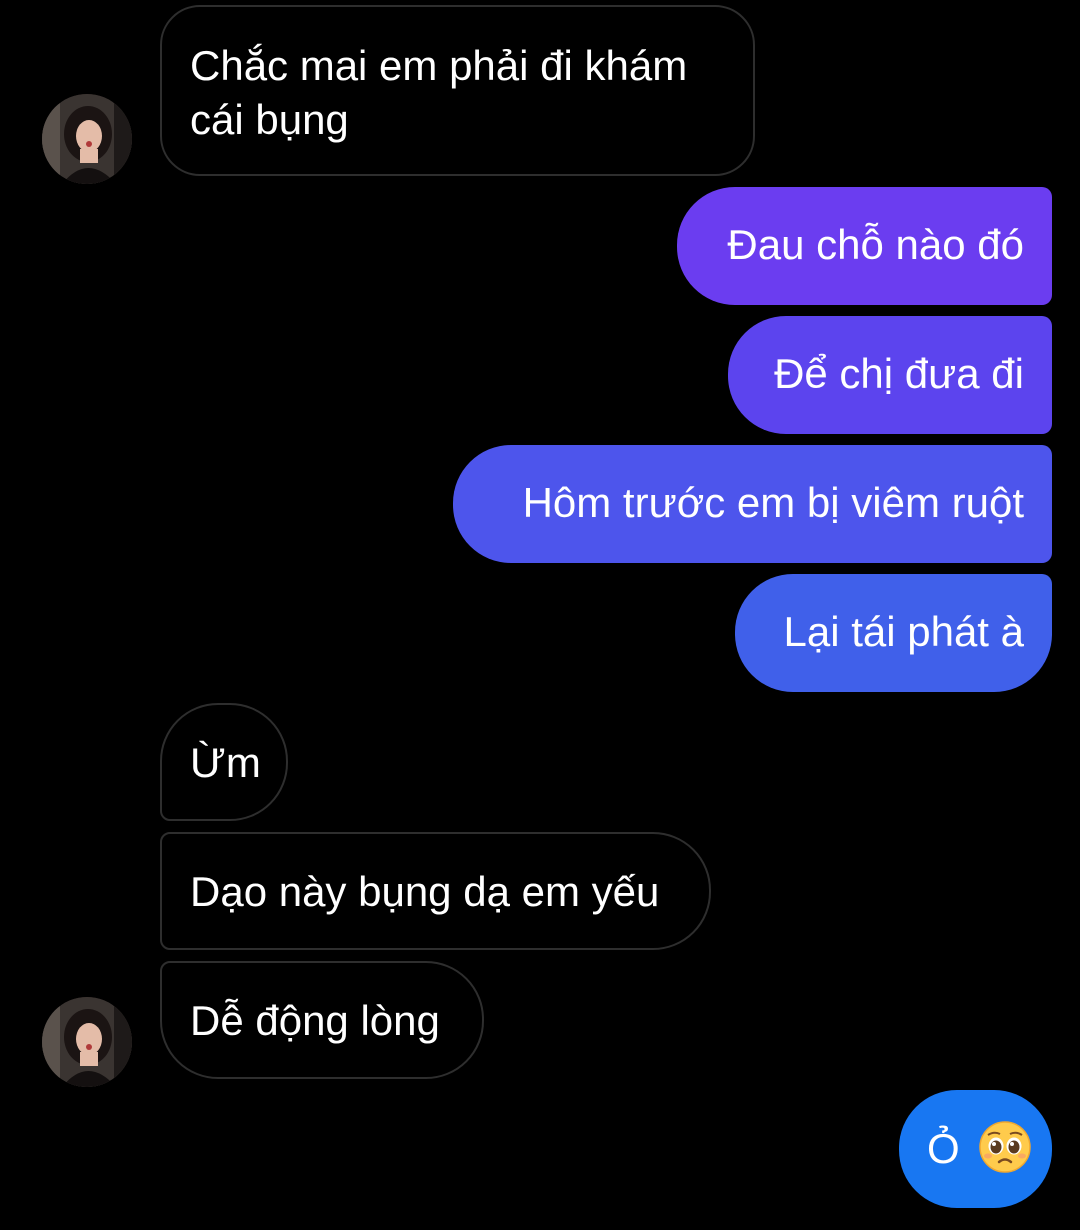 This screenshot has height=1230, width=1080. What do you see at coordinates (903, 631) in the screenshot?
I see `message-text: Lại tái phát à` at bounding box center [903, 631].